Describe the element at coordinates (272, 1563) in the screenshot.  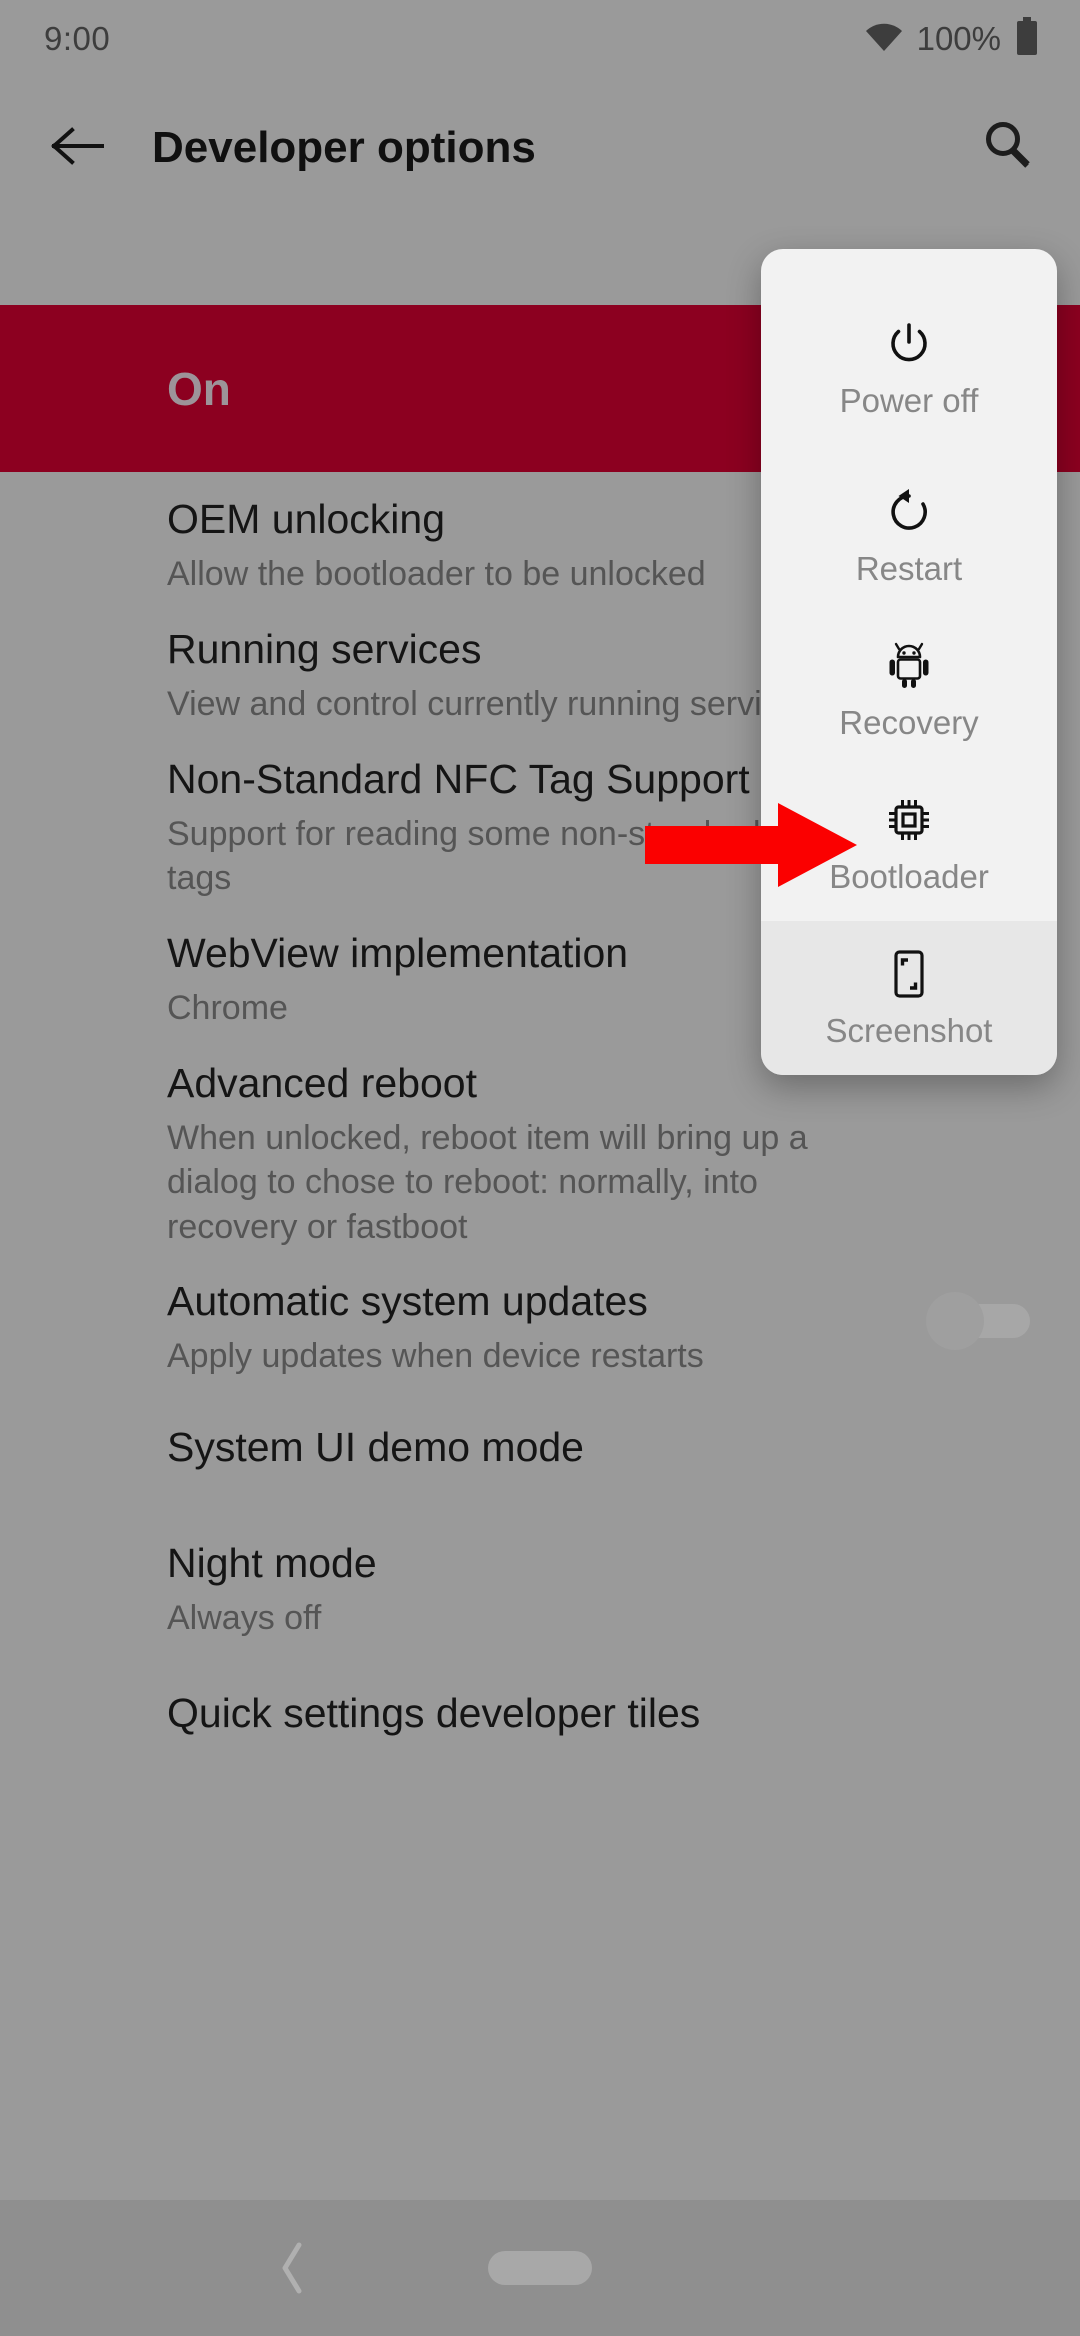
I see `pref-title: Night mode` at that location.